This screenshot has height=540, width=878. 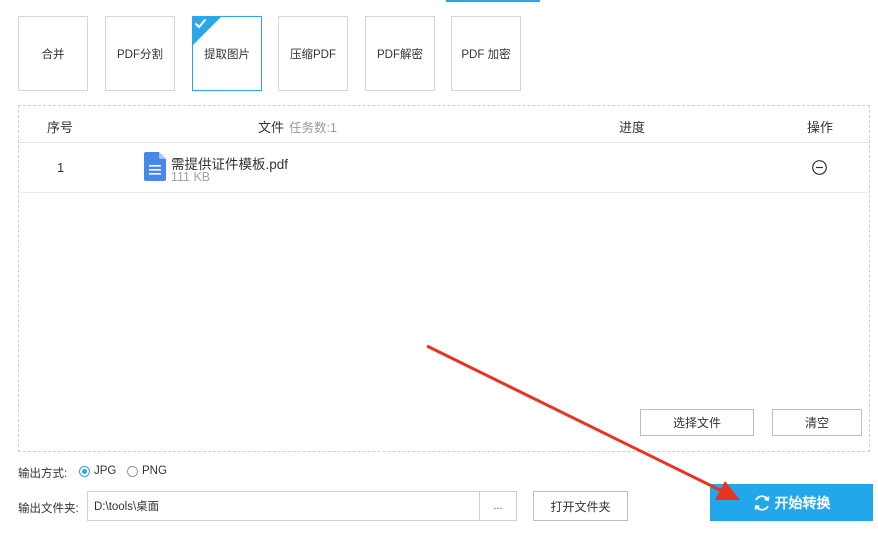 I want to click on refresh-icon, so click(x=761, y=502).